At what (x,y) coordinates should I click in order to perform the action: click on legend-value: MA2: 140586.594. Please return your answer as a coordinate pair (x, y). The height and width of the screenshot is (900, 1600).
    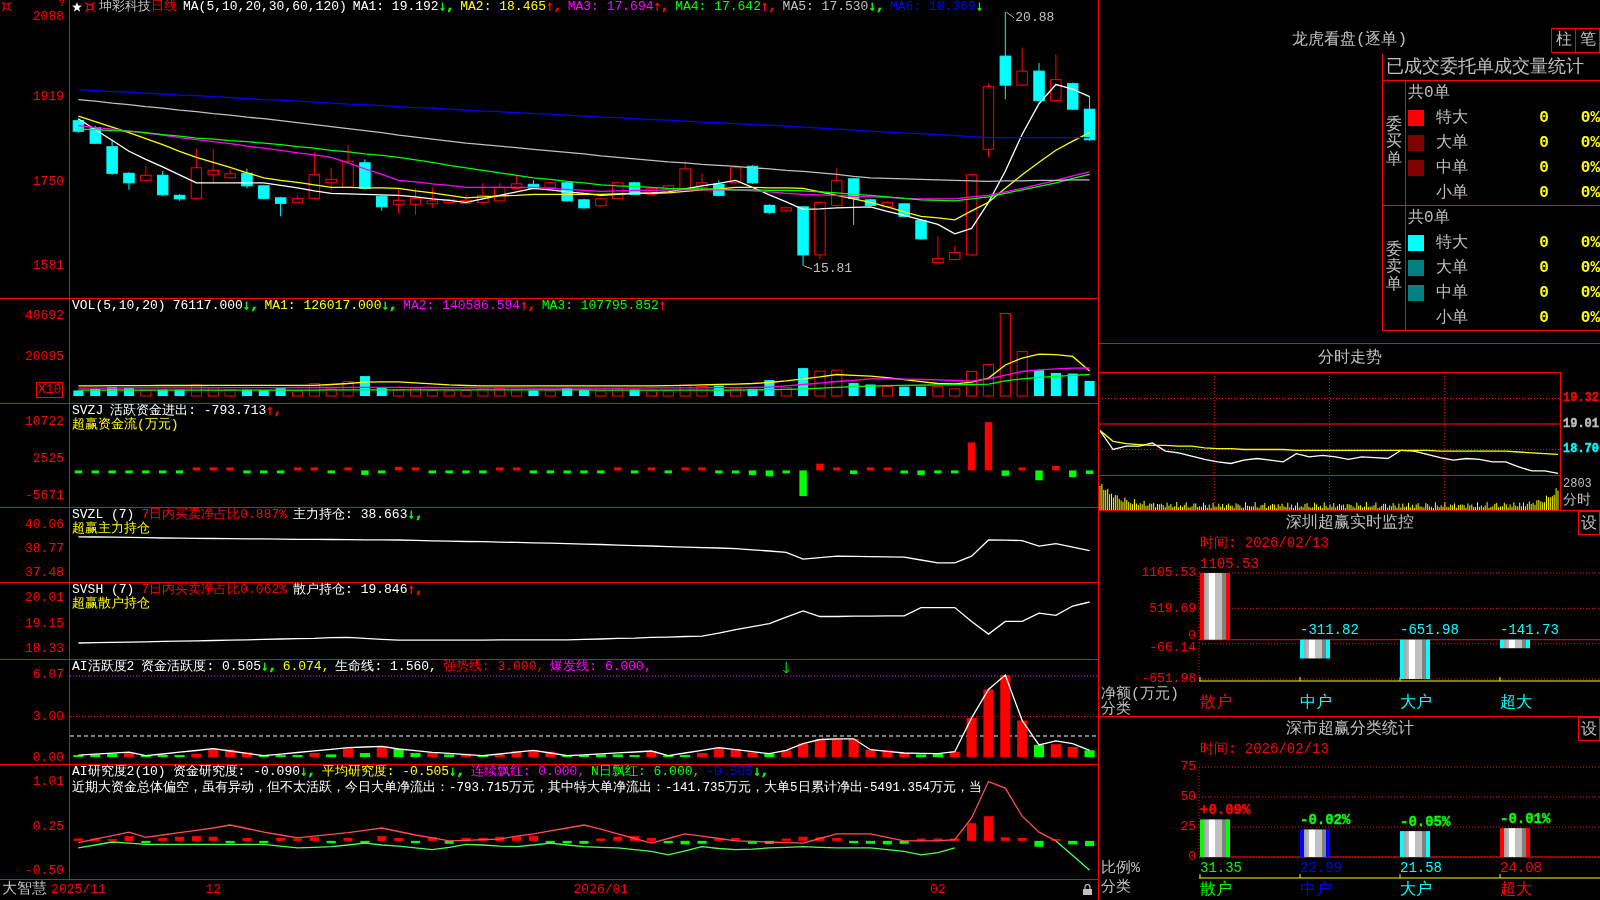
    Looking at the image, I should click on (462, 306).